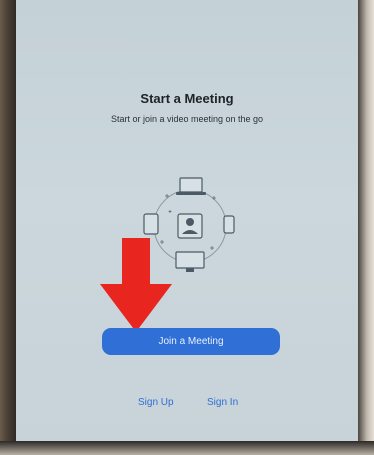 Image resolution: width=374 pixels, height=455 pixels. What do you see at coordinates (187, 98) in the screenshot?
I see `page-title: Start a Meeting` at bounding box center [187, 98].